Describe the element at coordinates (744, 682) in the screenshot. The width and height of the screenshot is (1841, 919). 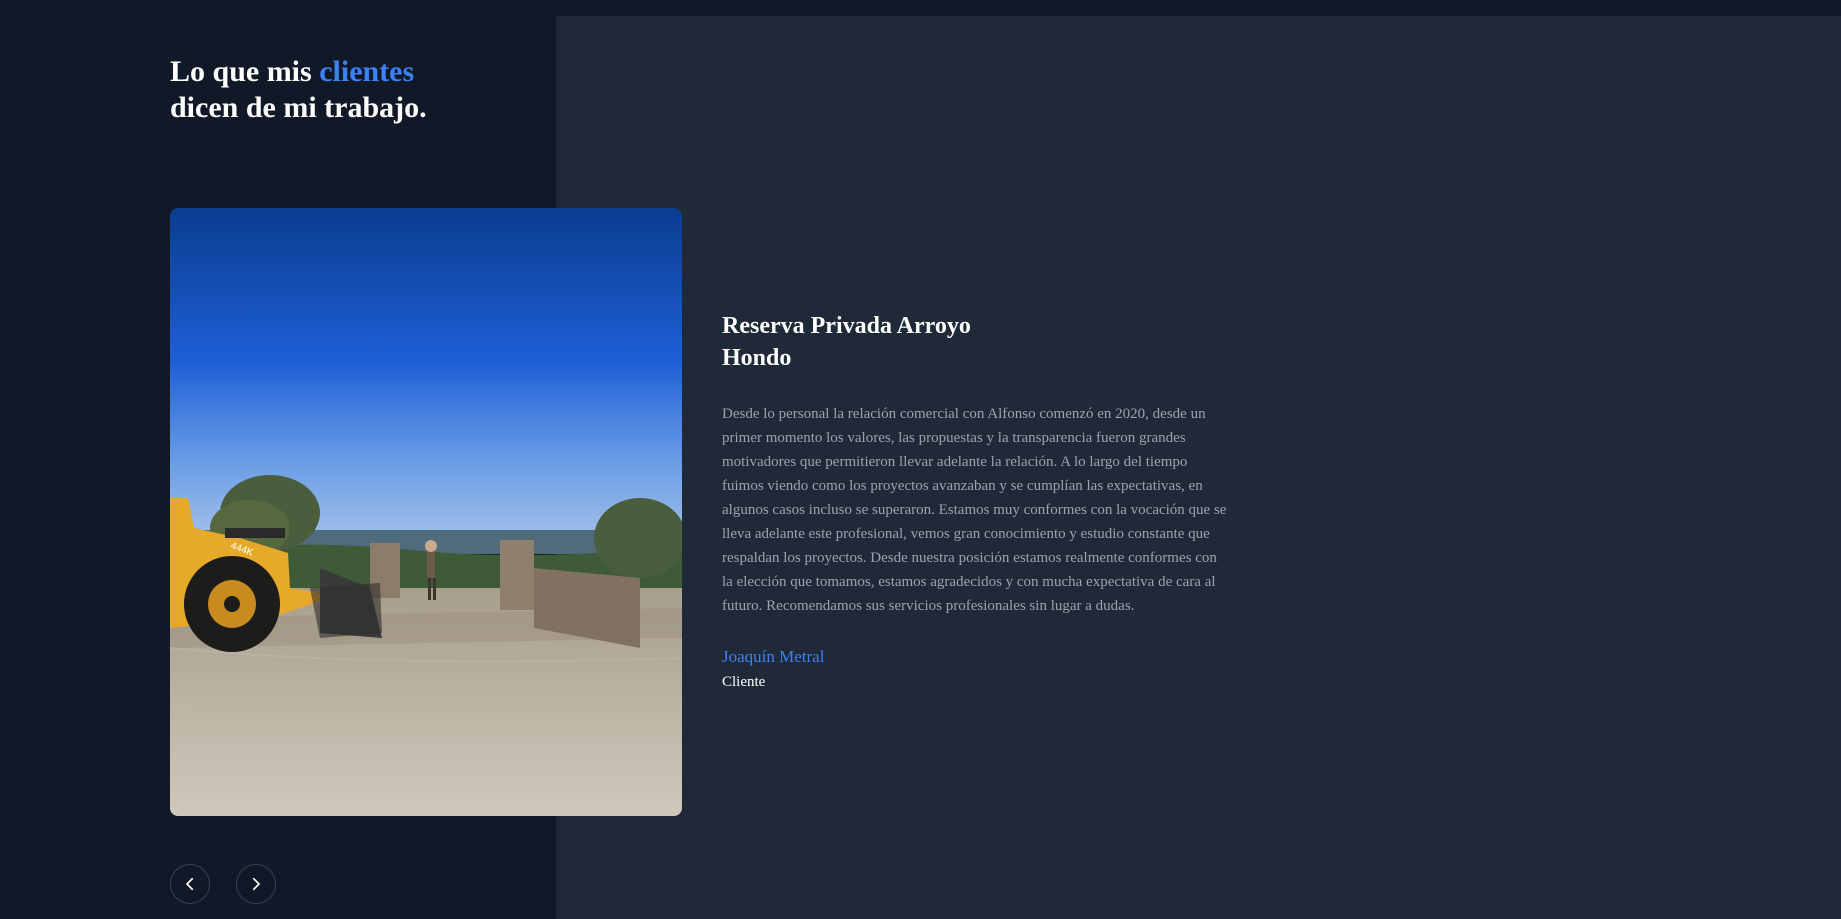
I see `testimonial-role: Cliente` at that location.